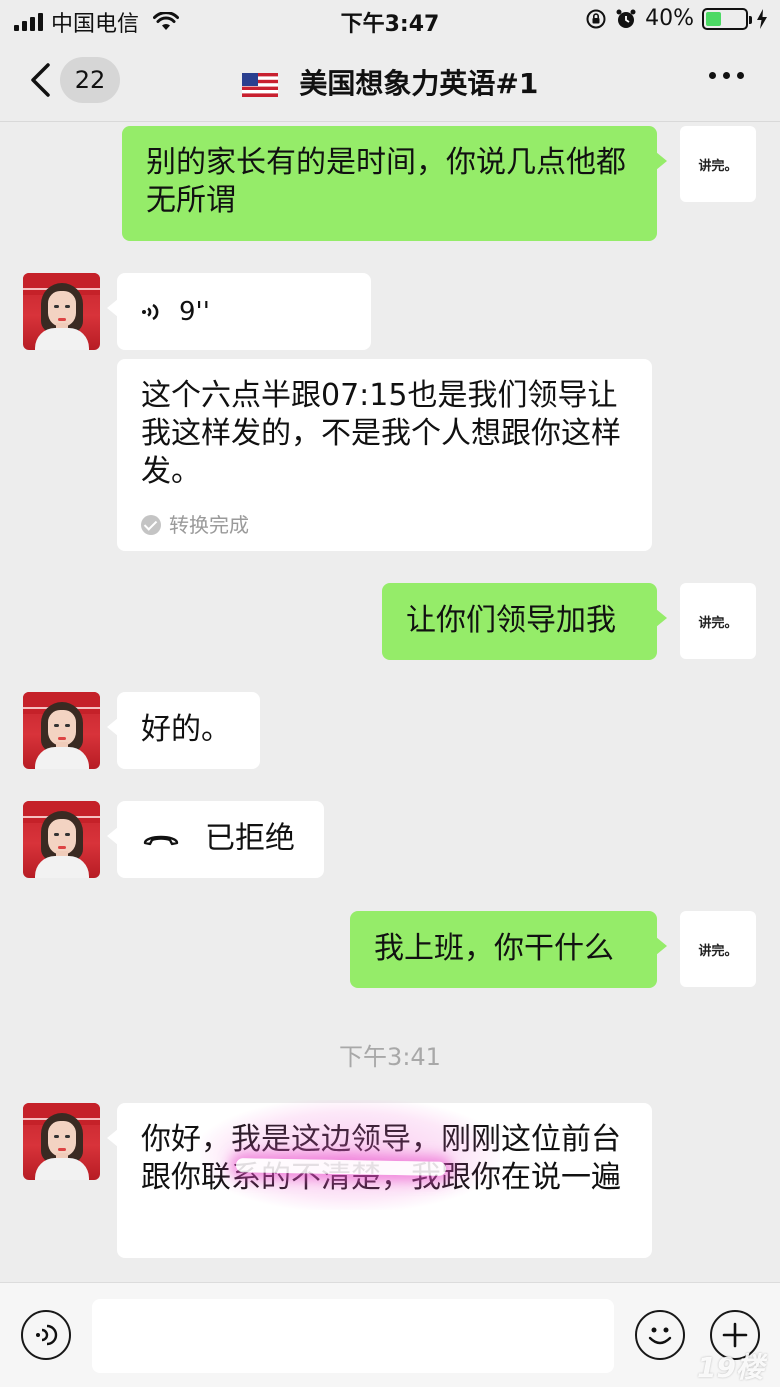  Describe the element at coordinates (669, 18) in the screenshot. I see `battery-percent: 40%` at that location.